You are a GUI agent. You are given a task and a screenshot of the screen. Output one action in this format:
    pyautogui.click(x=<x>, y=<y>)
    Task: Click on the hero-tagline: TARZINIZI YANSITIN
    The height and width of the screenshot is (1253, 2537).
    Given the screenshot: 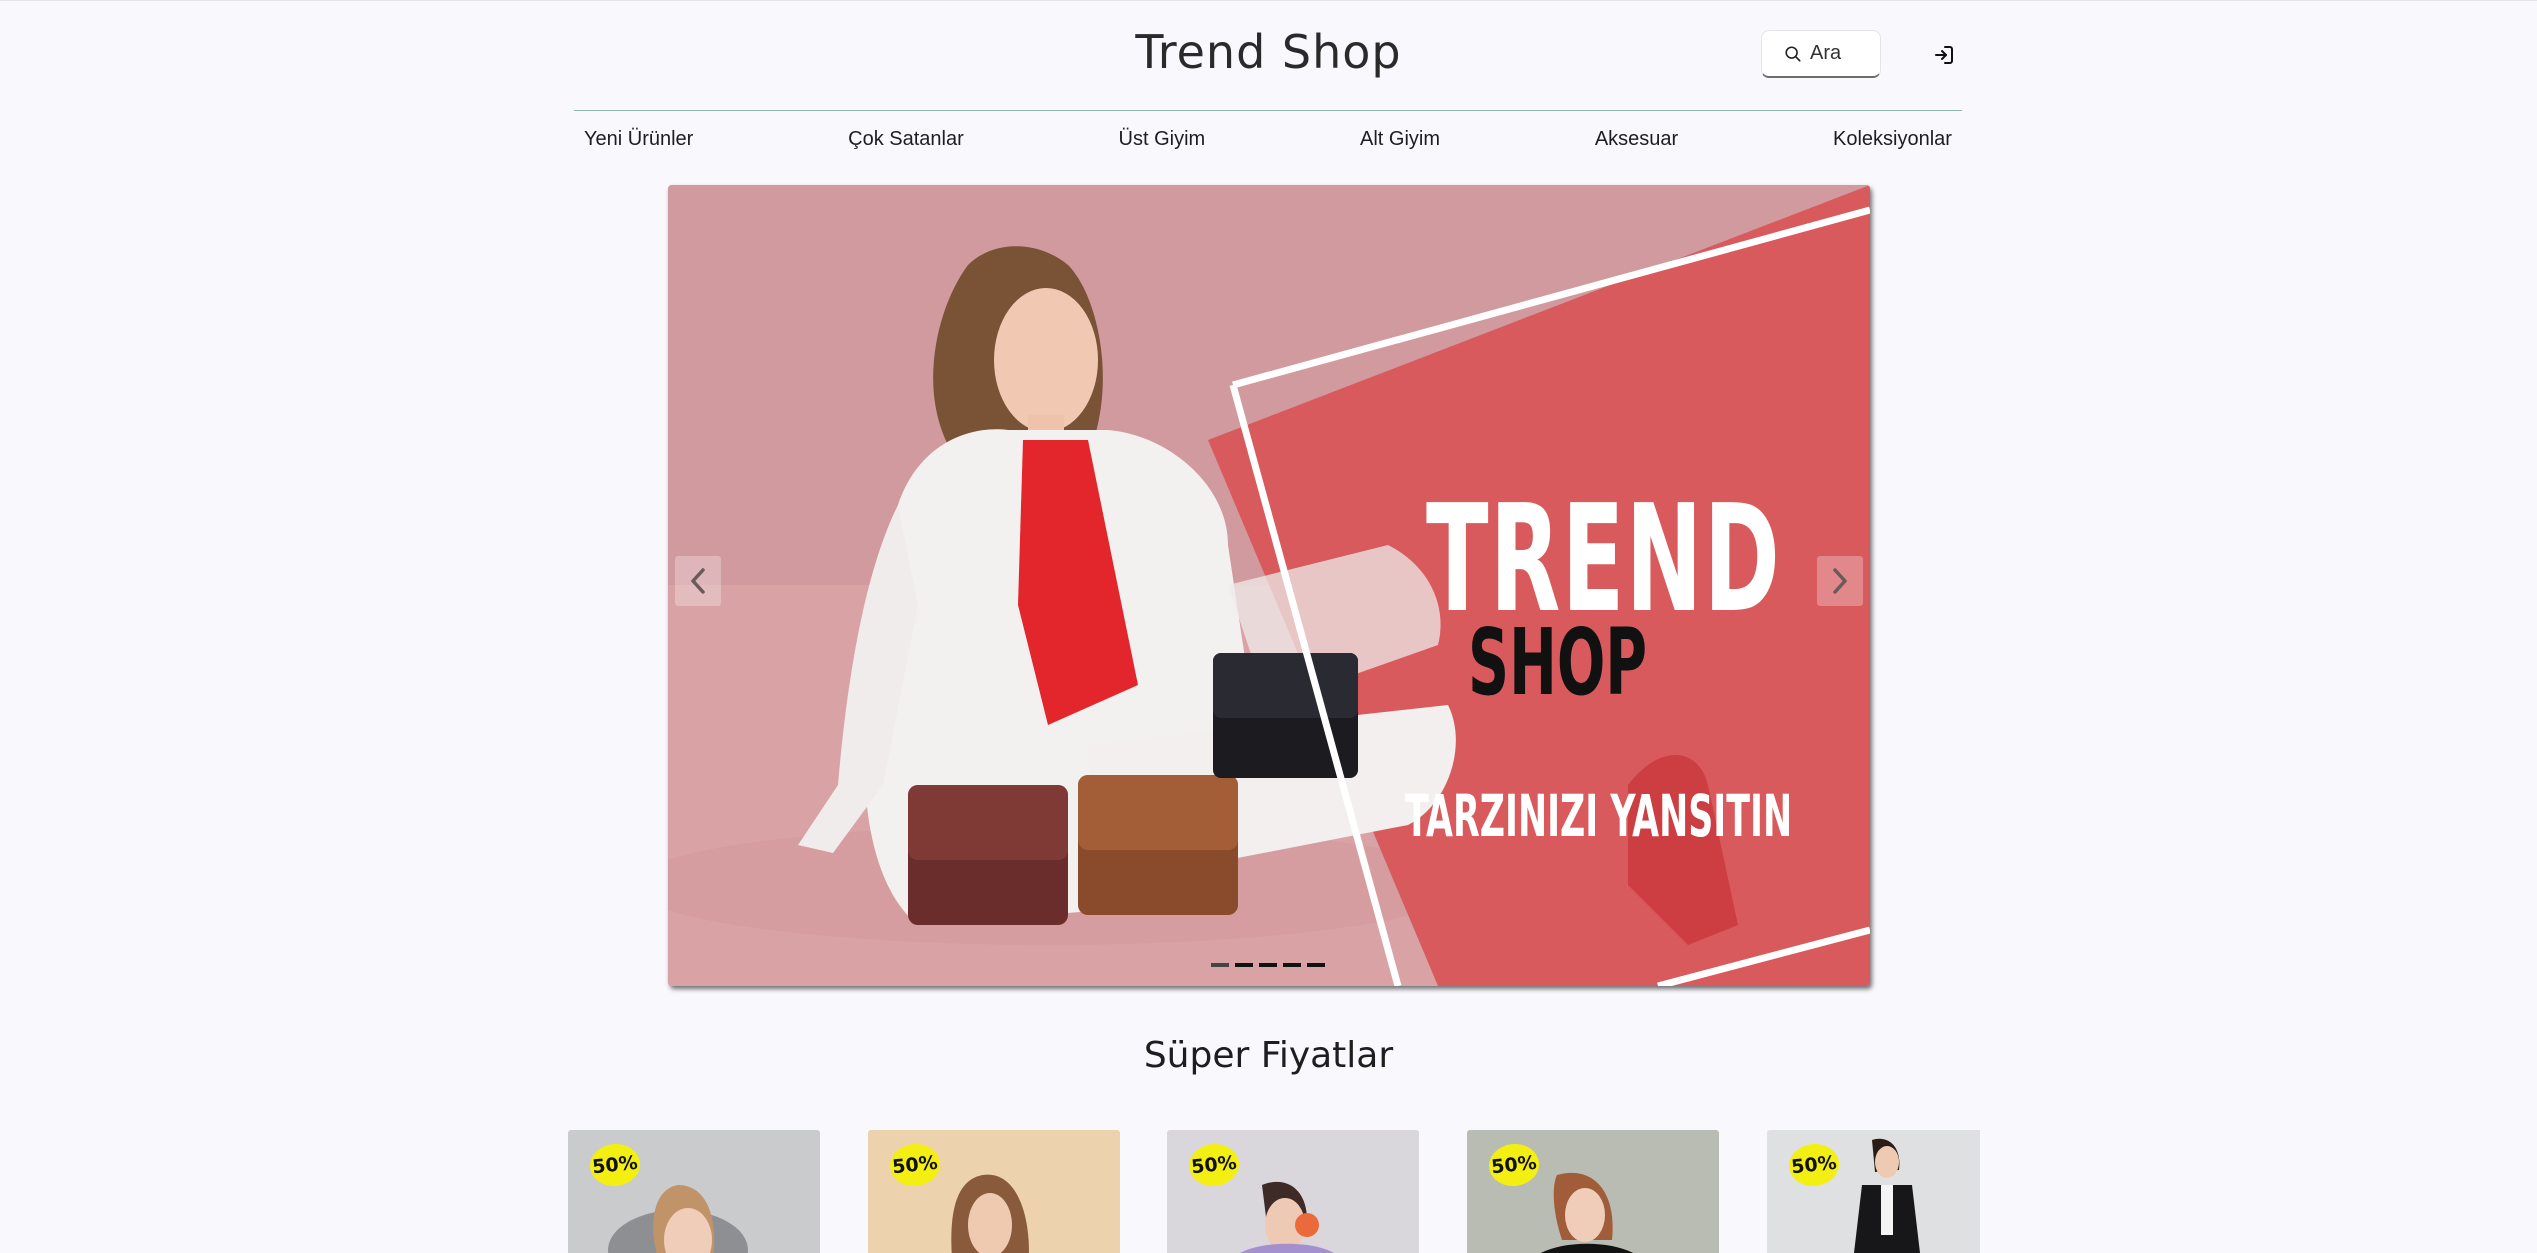 What is the action you would take?
    pyautogui.click(x=1599, y=816)
    